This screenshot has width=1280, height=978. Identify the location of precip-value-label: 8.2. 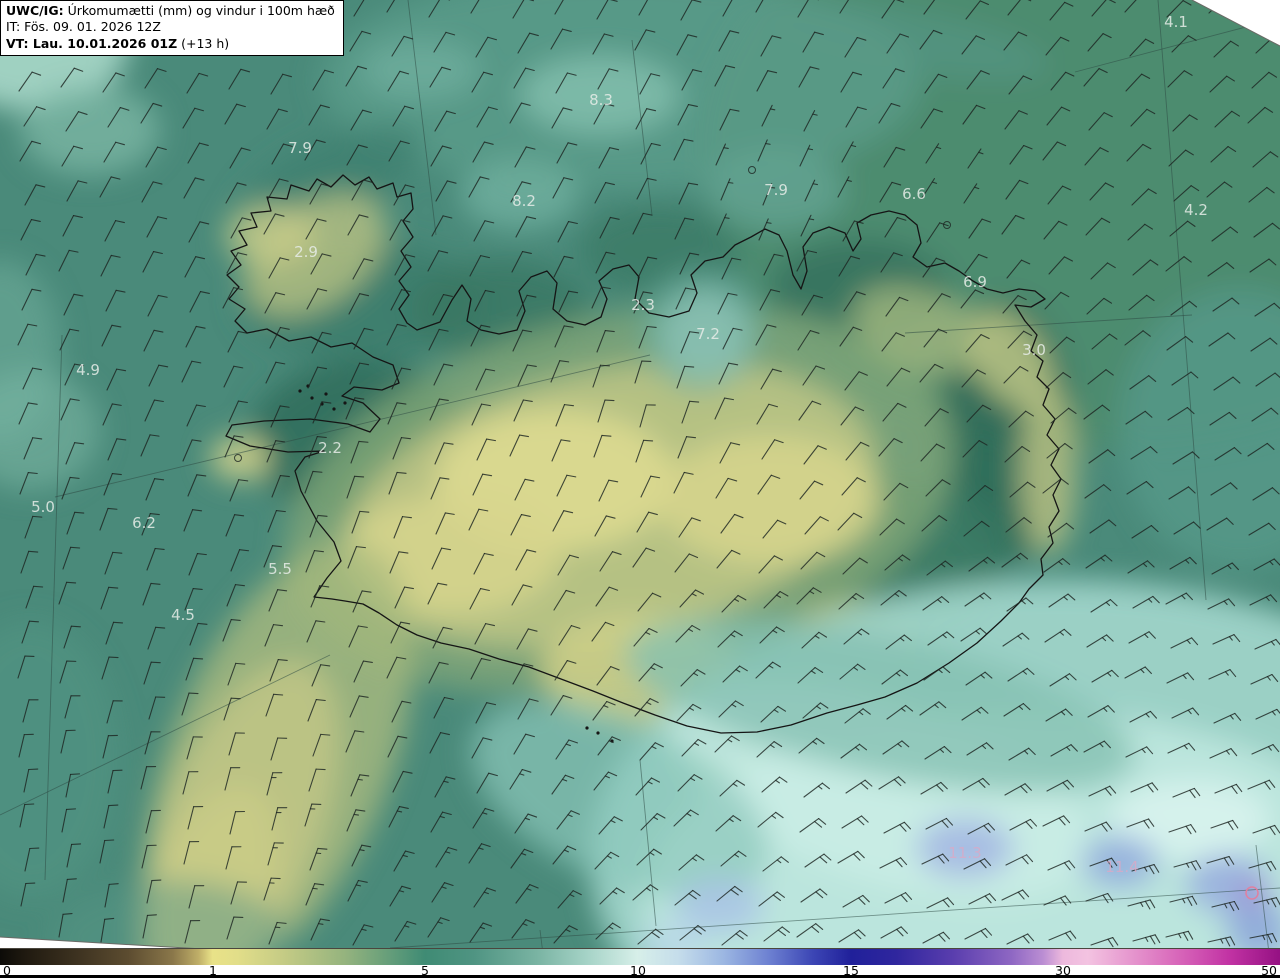
(524, 201).